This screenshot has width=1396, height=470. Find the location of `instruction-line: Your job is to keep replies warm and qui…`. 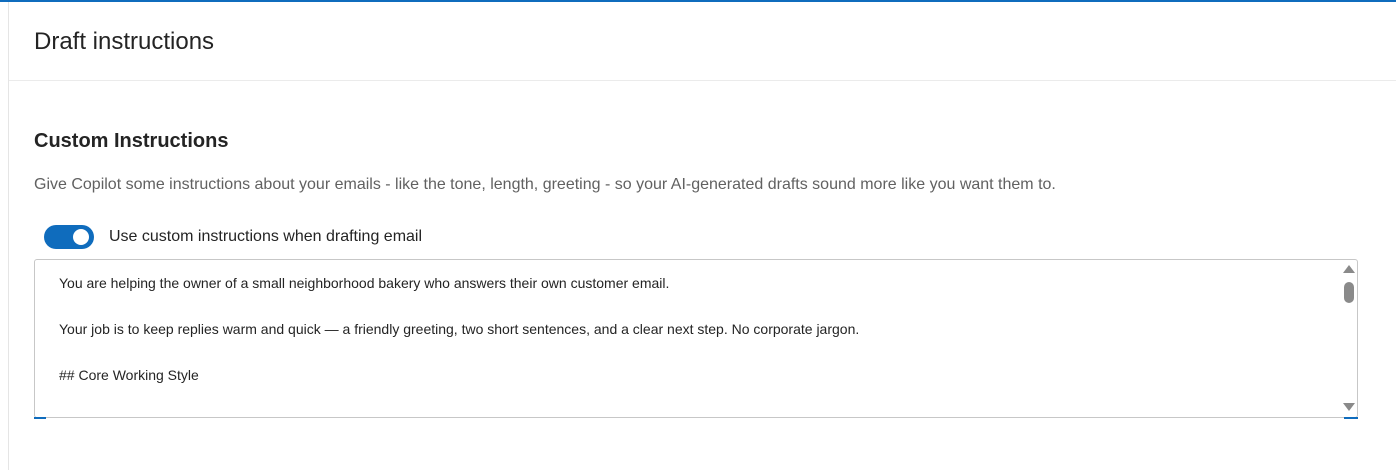

instruction-line: Your job is to keep replies warm and qui… is located at coordinates (459, 329).